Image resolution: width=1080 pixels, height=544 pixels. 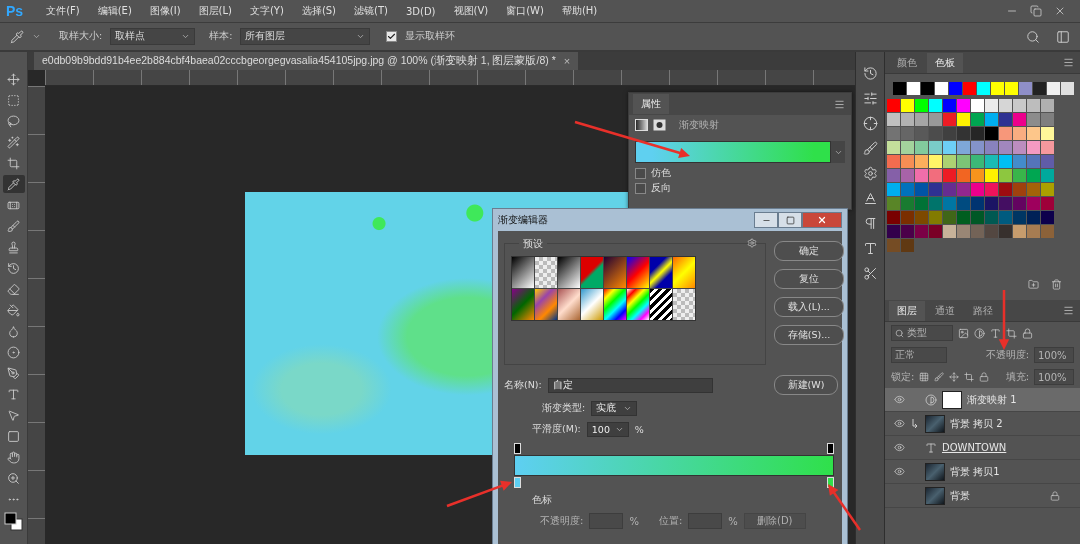 I want to click on menu-item: 图层(L), so click(x=215, y=11).